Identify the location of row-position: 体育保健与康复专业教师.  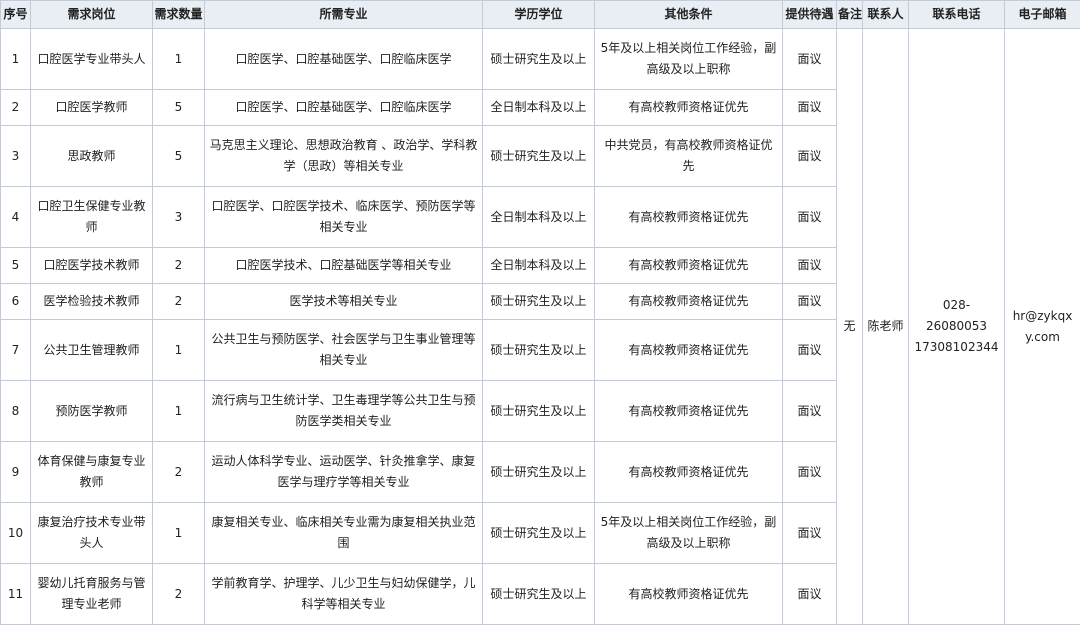
(92, 472).